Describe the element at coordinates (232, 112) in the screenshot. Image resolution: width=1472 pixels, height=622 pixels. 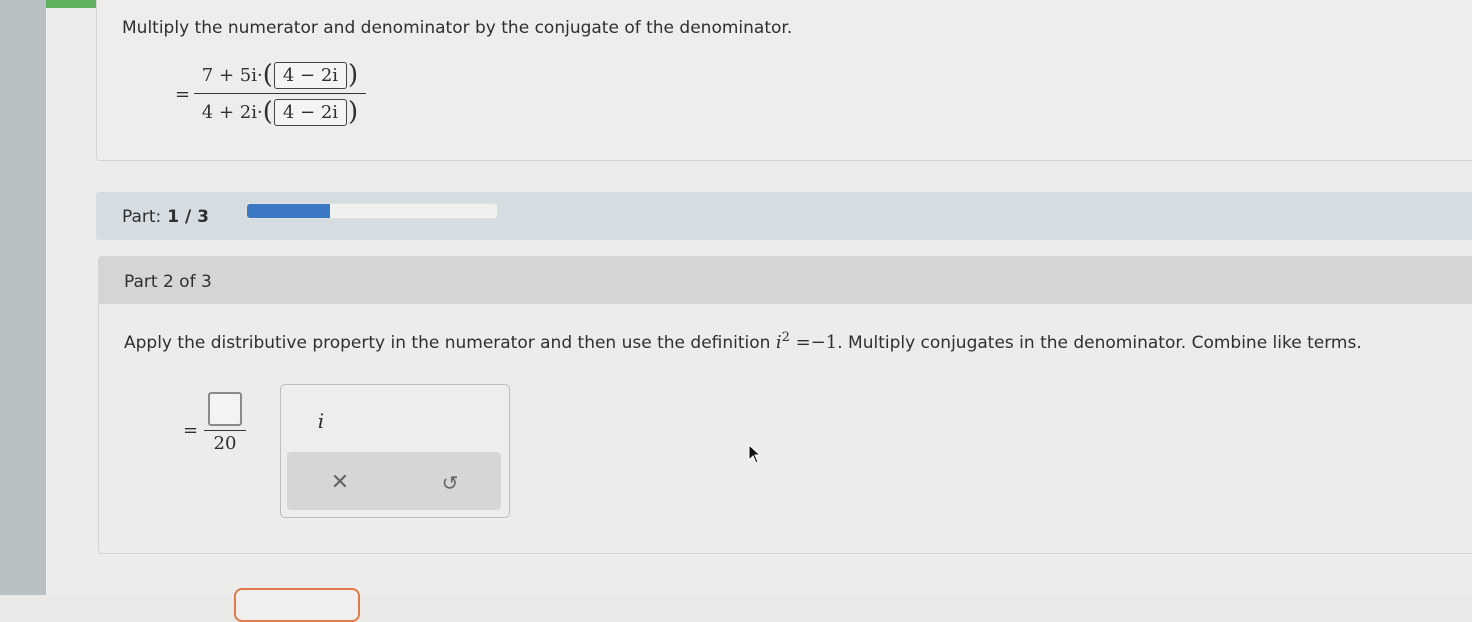
I see `denominator-expression: 4 + 2i·` at that location.